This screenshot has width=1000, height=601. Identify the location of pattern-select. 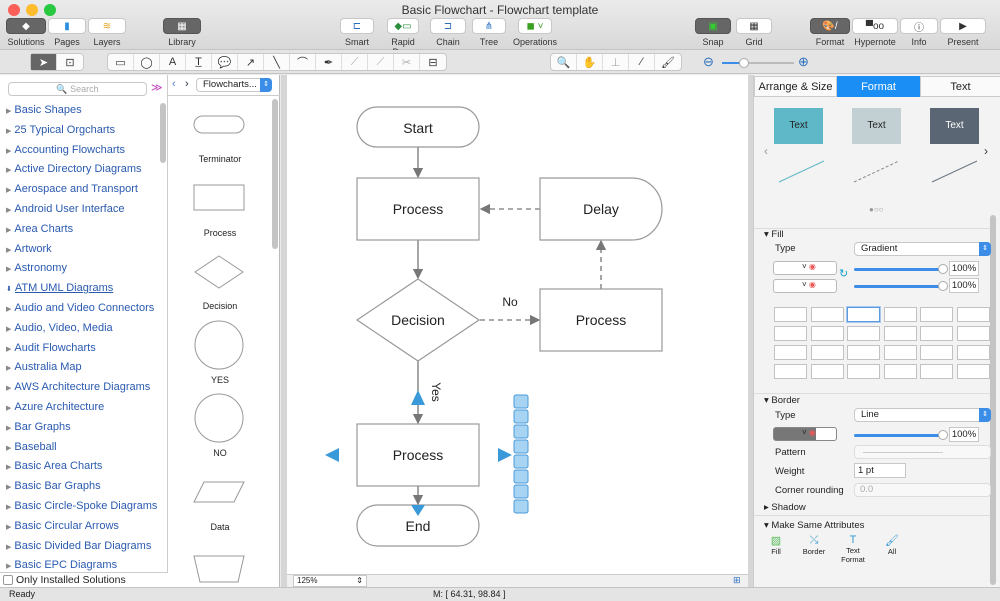
(922, 452).